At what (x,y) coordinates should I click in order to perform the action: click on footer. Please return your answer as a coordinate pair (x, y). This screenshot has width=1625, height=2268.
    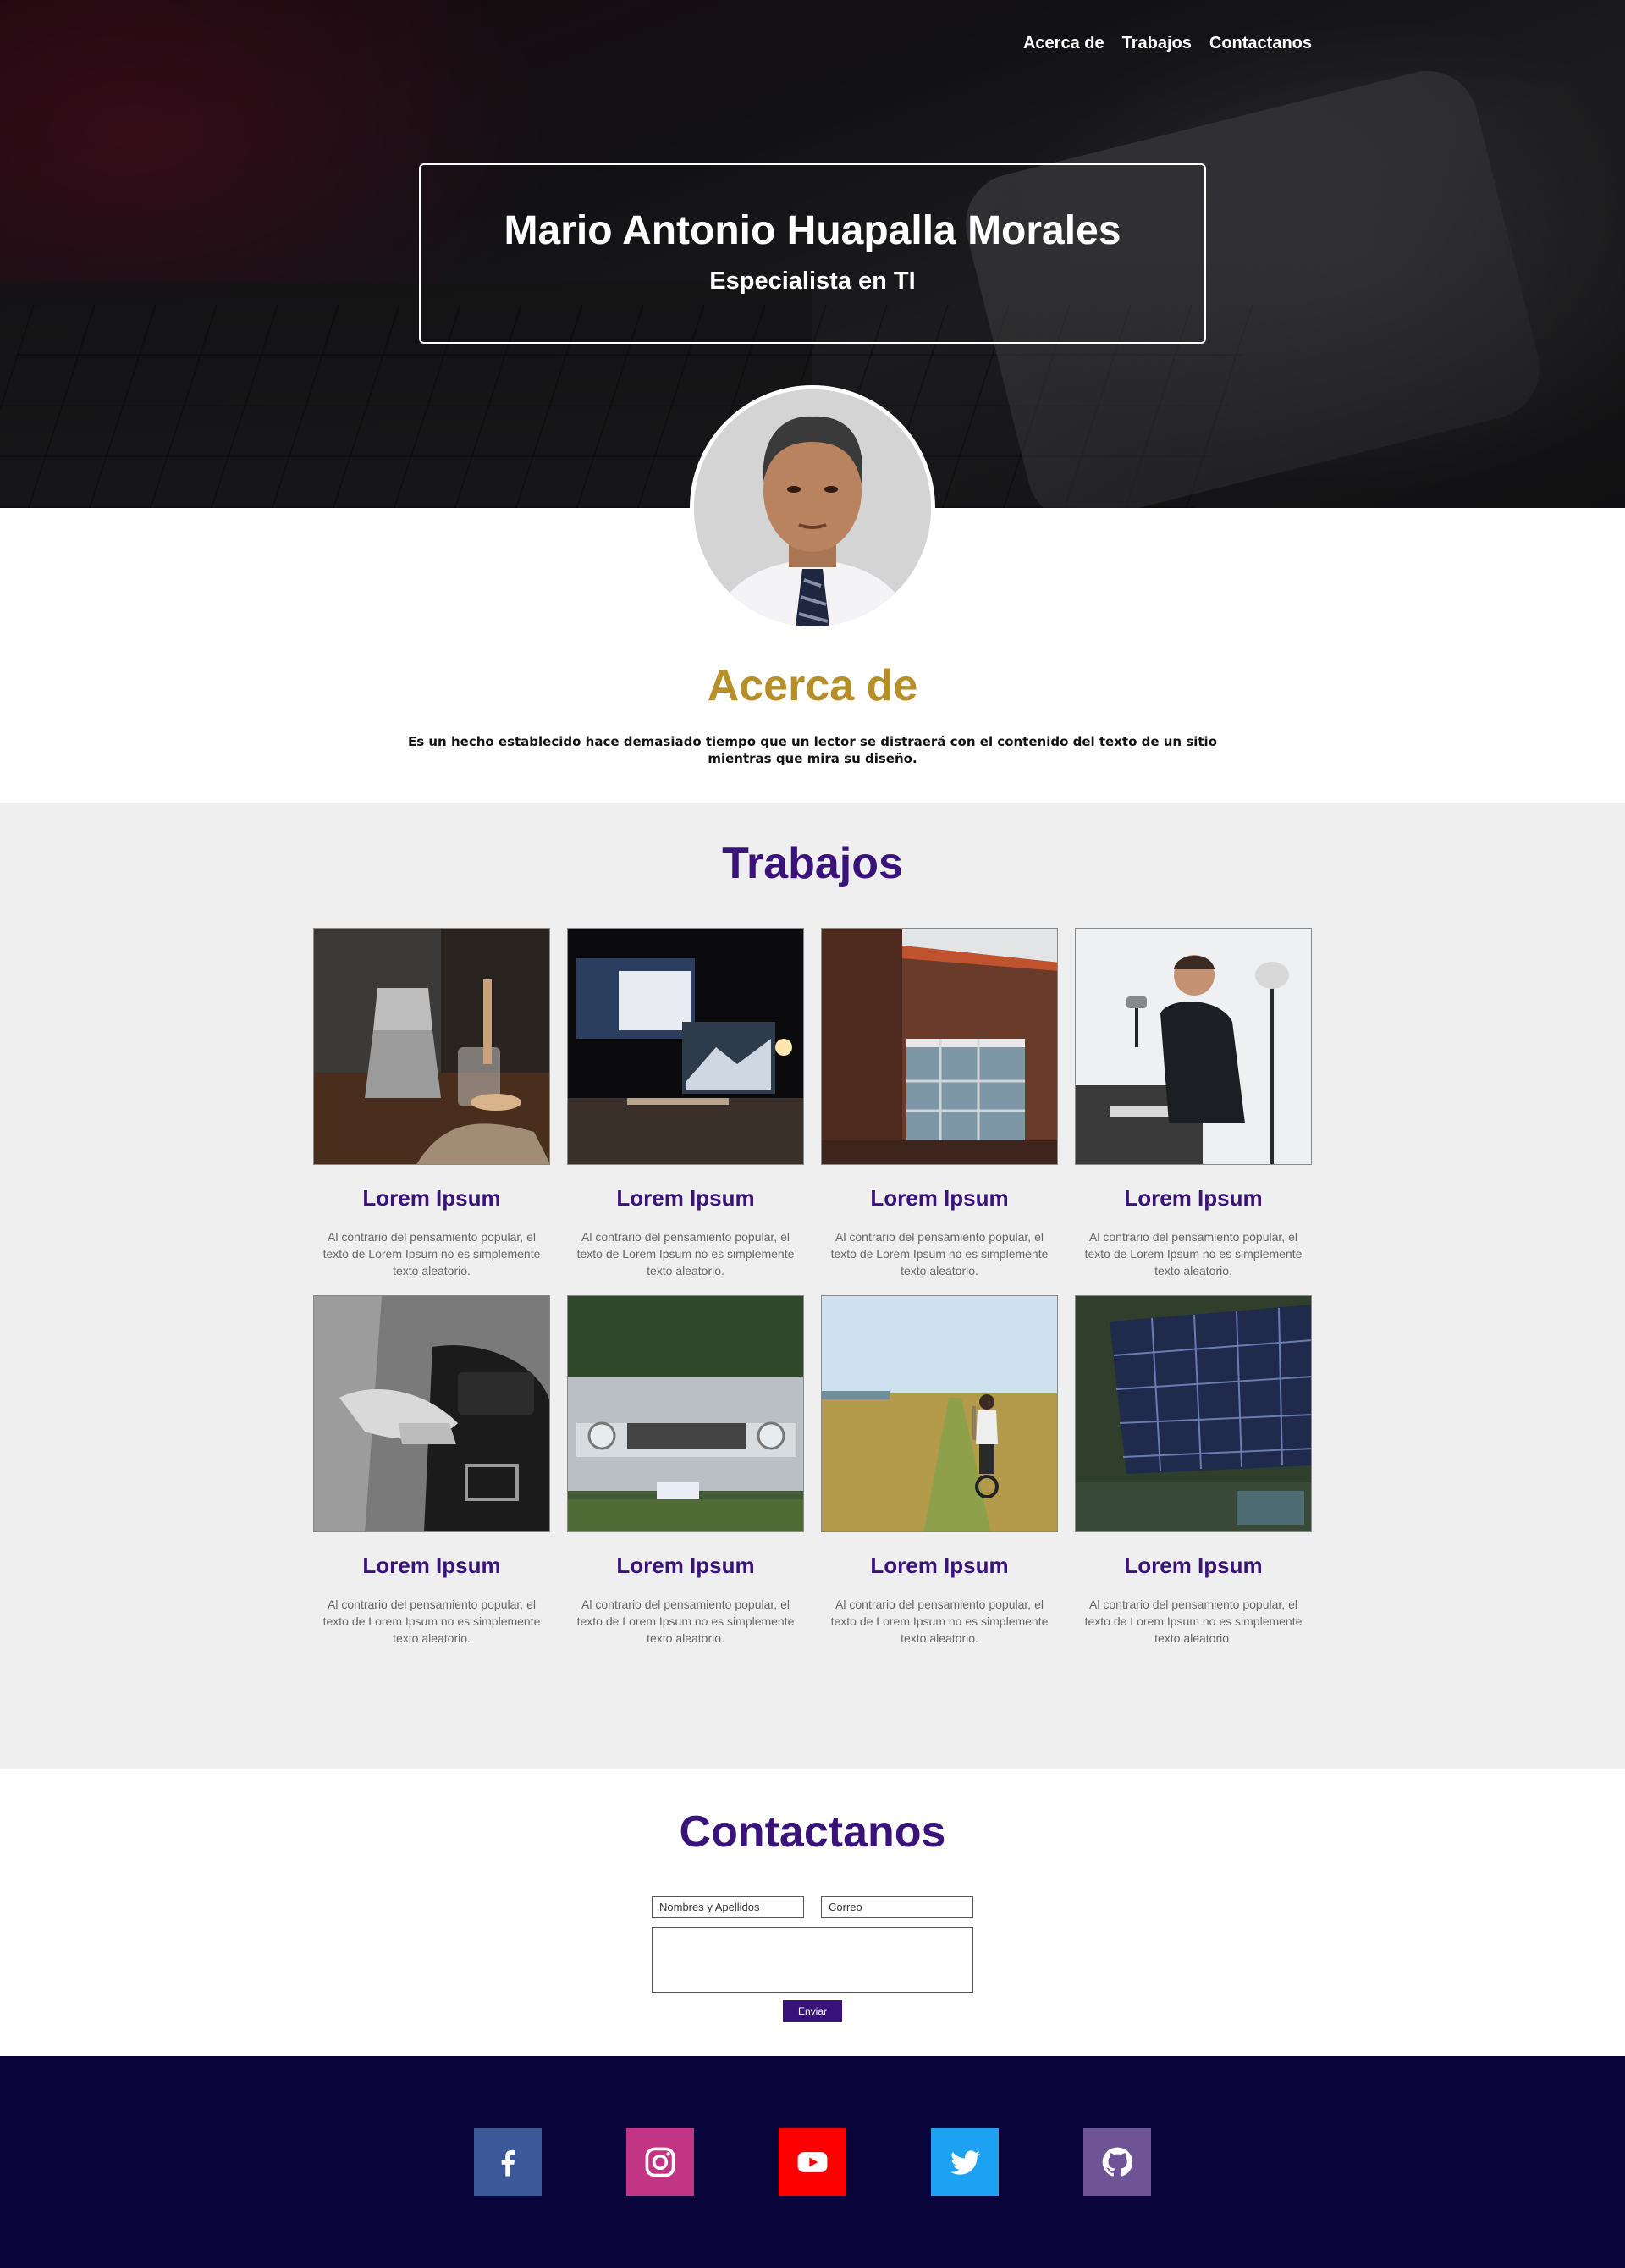
    Looking at the image, I should click on (813, 2162).